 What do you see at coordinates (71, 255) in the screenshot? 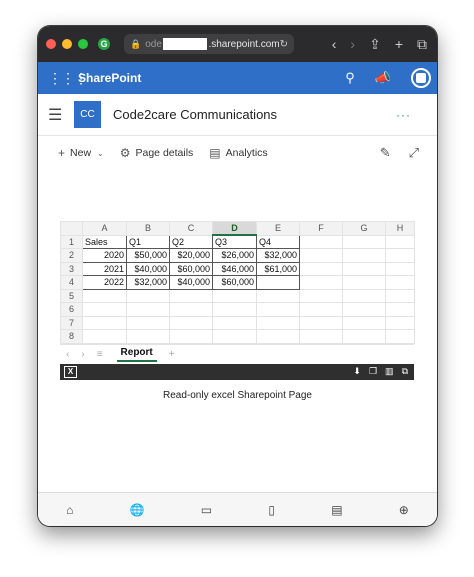
I see `row-header: 2` at bounding box center [71, 255].